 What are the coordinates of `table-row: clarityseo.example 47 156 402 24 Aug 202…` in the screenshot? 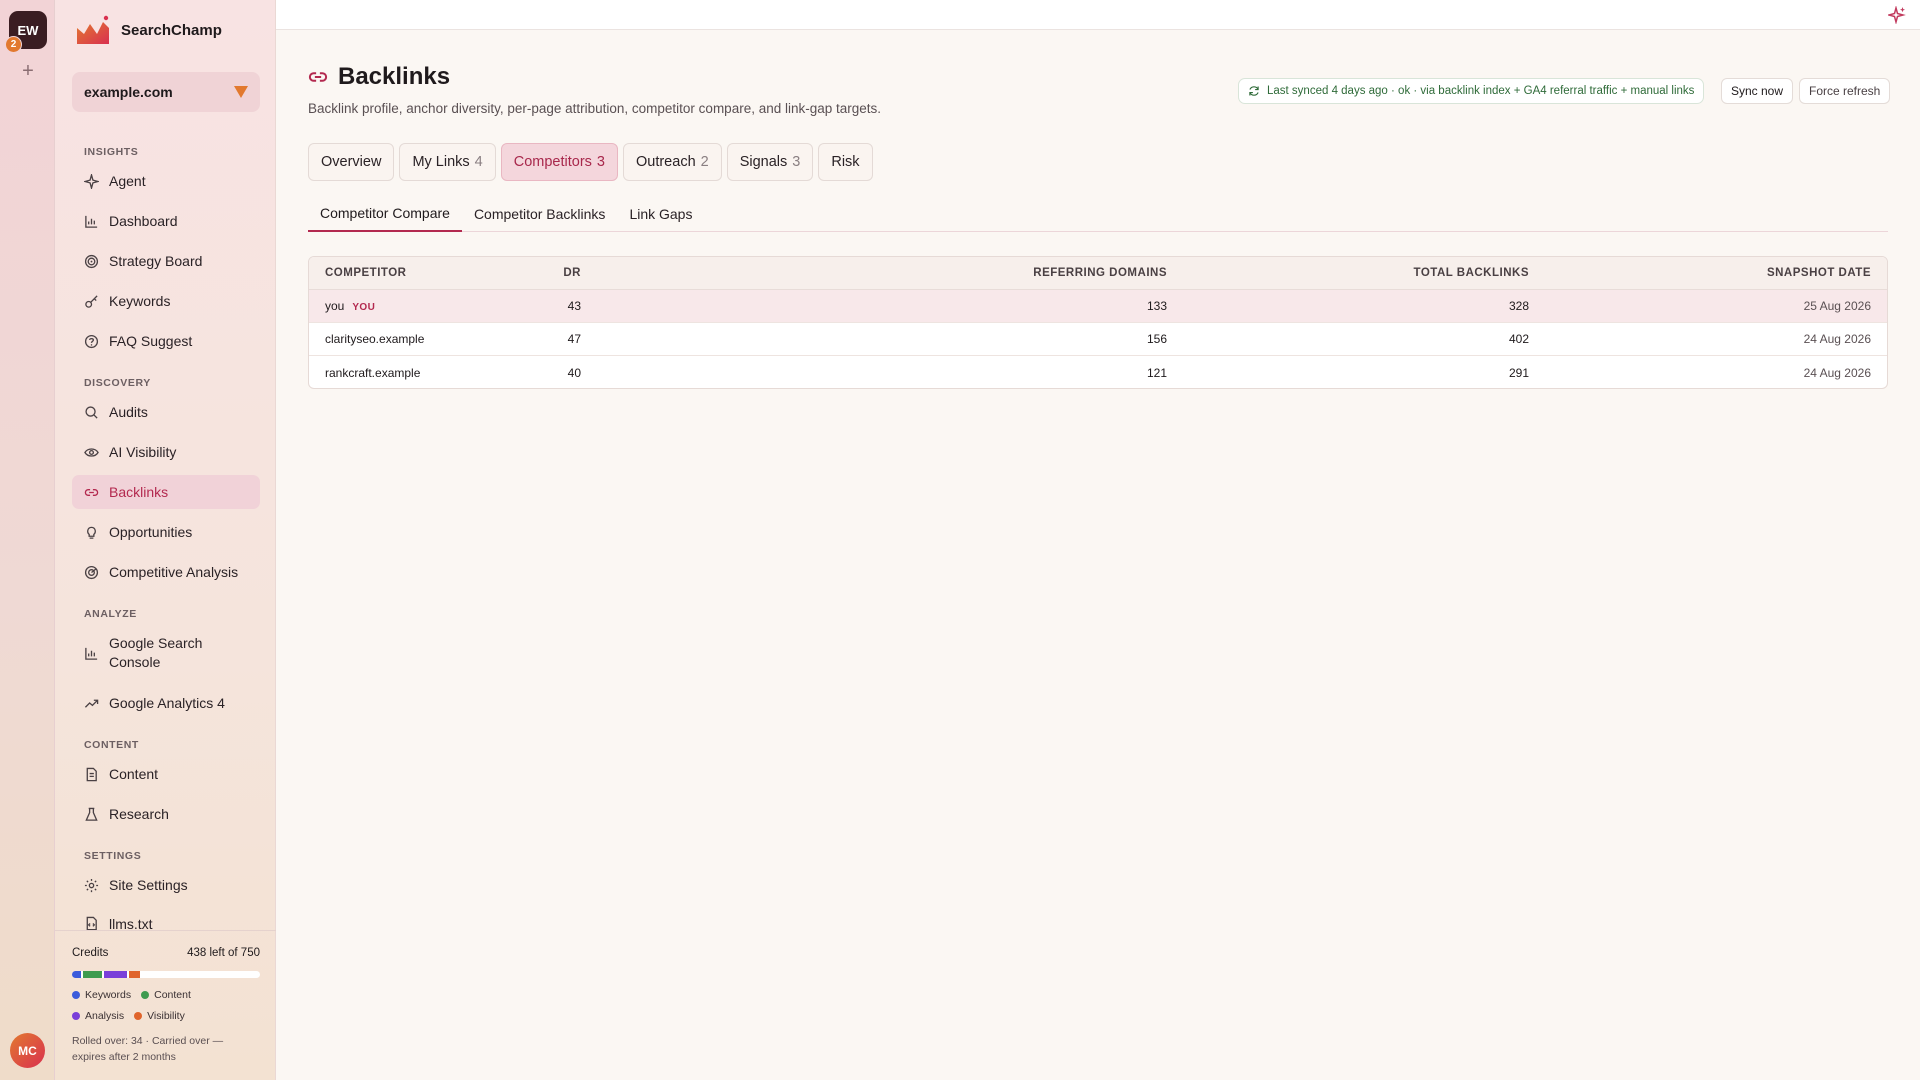 It's located at (1098, 339).